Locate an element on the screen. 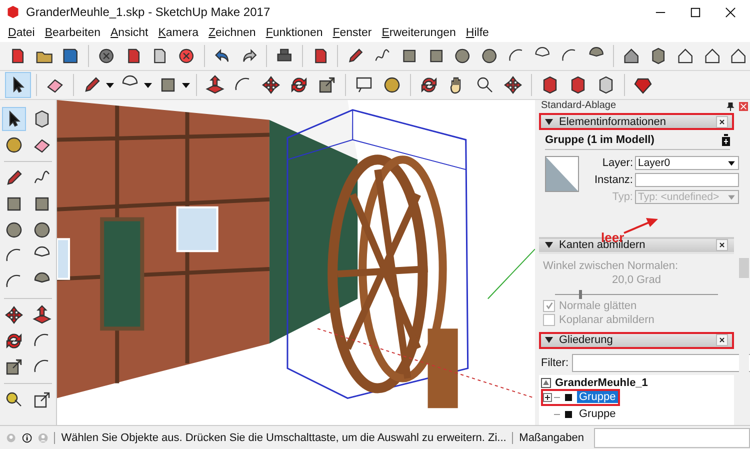 The width and height of the screenshot is (750, 449). input-field is located at coordinates (687, 180).